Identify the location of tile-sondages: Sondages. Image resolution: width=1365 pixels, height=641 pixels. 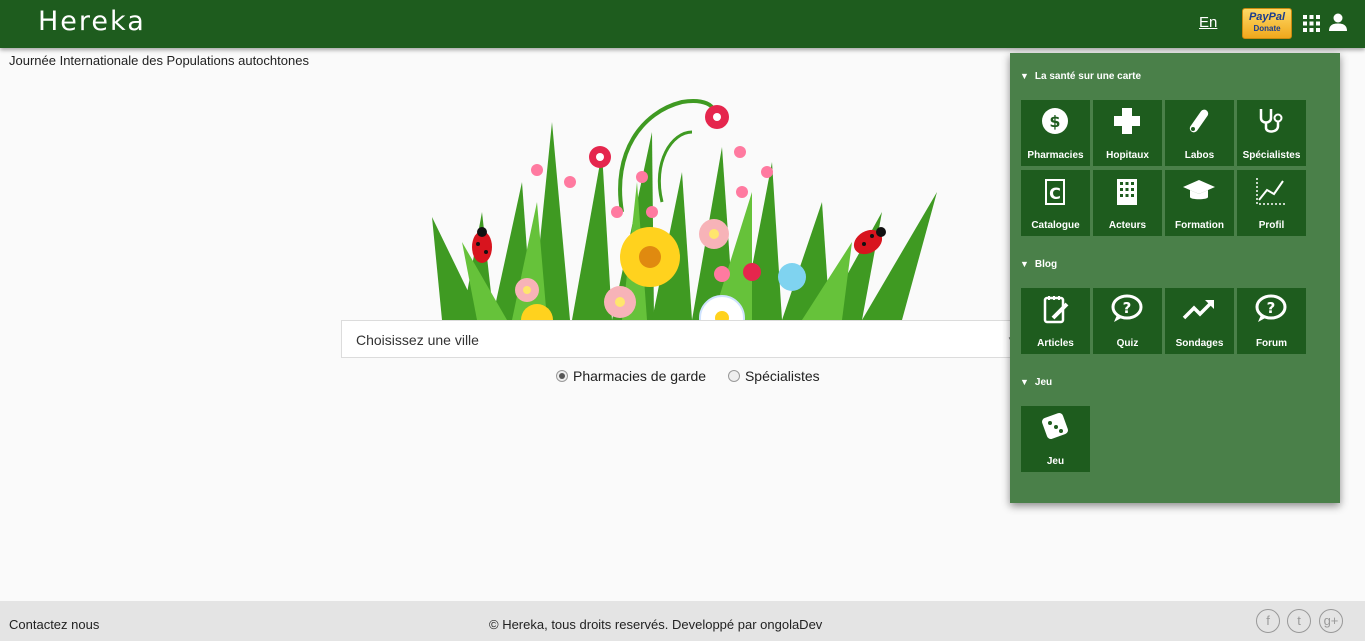
(1199, 321).